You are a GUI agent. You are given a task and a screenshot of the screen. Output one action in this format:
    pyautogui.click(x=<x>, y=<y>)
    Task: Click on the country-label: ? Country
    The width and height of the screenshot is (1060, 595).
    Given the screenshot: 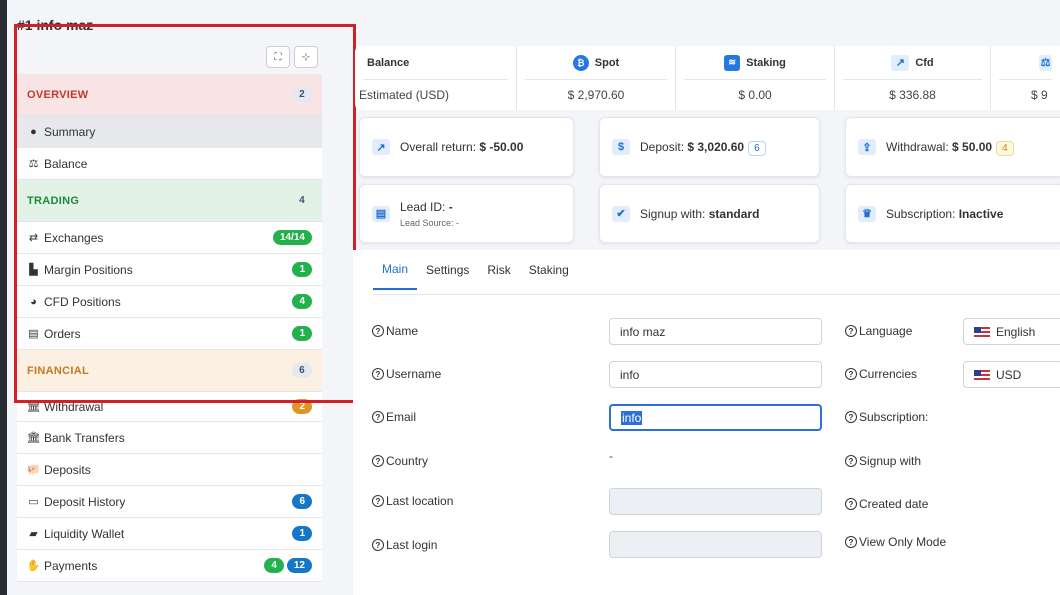 What is the action you would take?
    pyautogui.click(x=400, y=461)
    